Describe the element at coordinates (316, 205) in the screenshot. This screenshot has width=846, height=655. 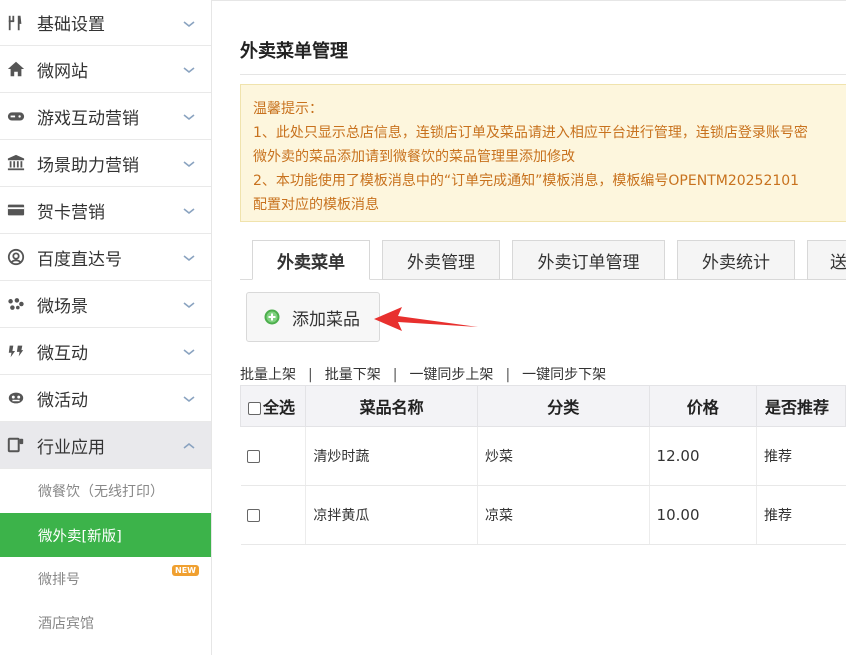
I see `tips-line: 配置对应的模板消息` at that location.